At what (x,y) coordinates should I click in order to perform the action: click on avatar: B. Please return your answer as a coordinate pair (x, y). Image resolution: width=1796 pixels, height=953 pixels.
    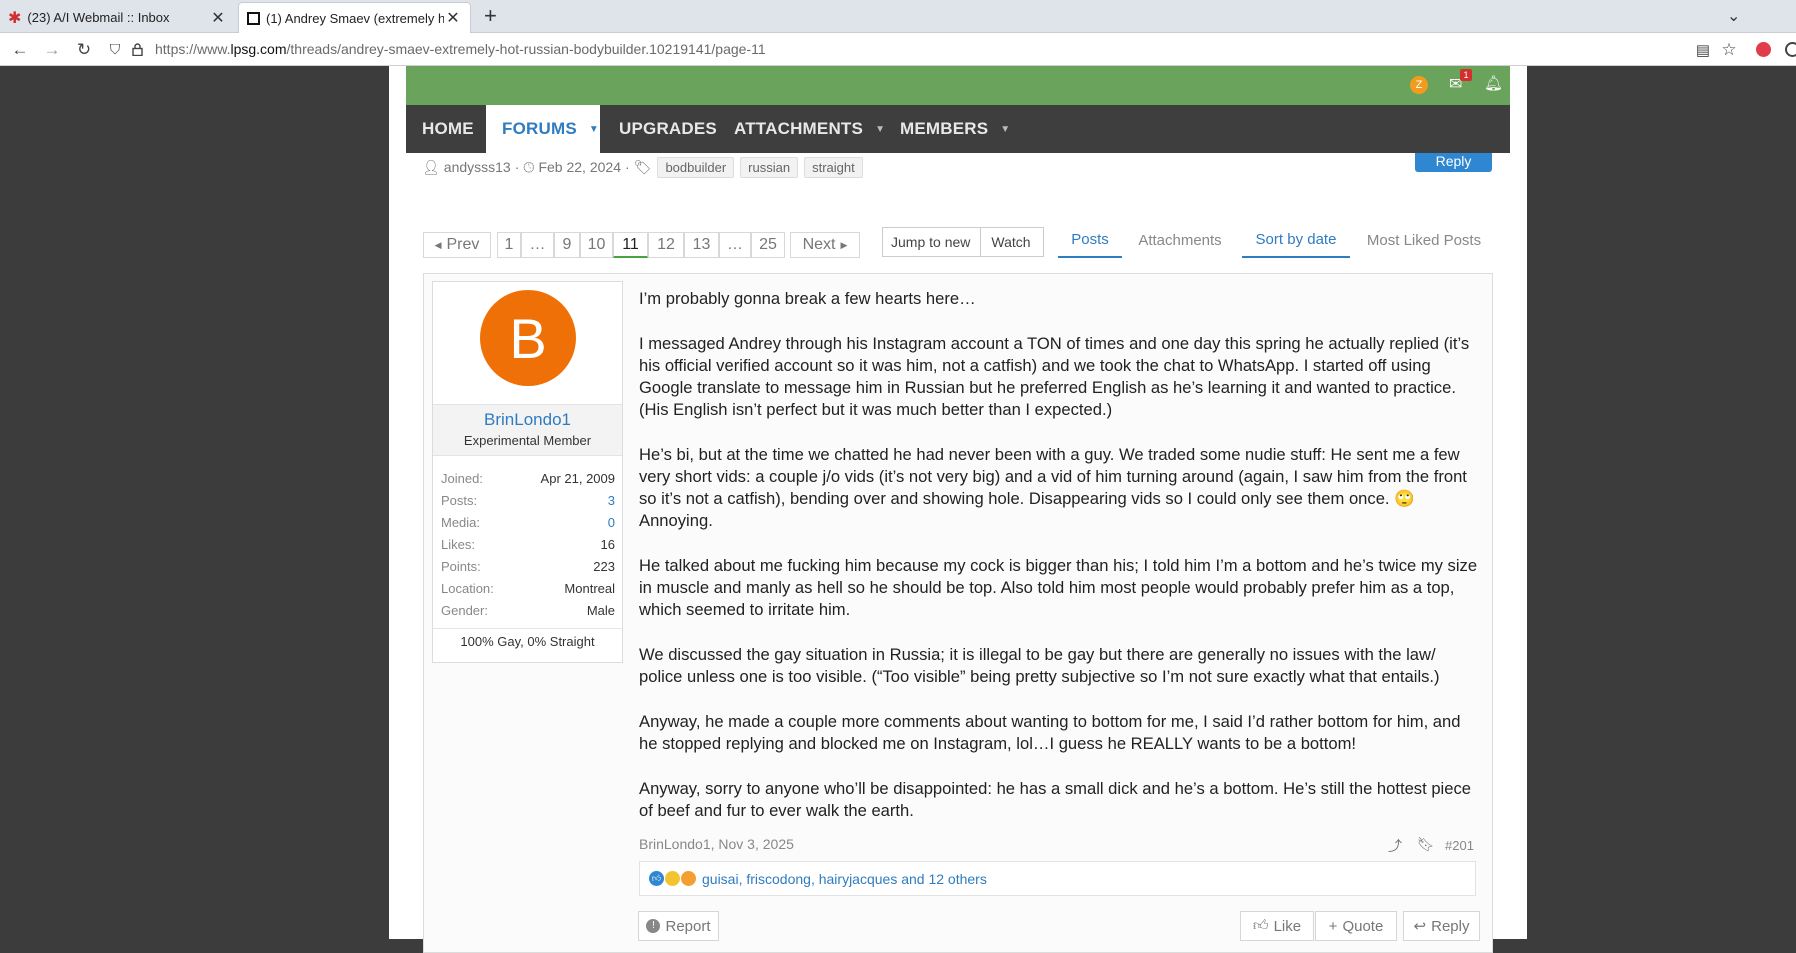
    Looking at the image, I should click on (528, 338).